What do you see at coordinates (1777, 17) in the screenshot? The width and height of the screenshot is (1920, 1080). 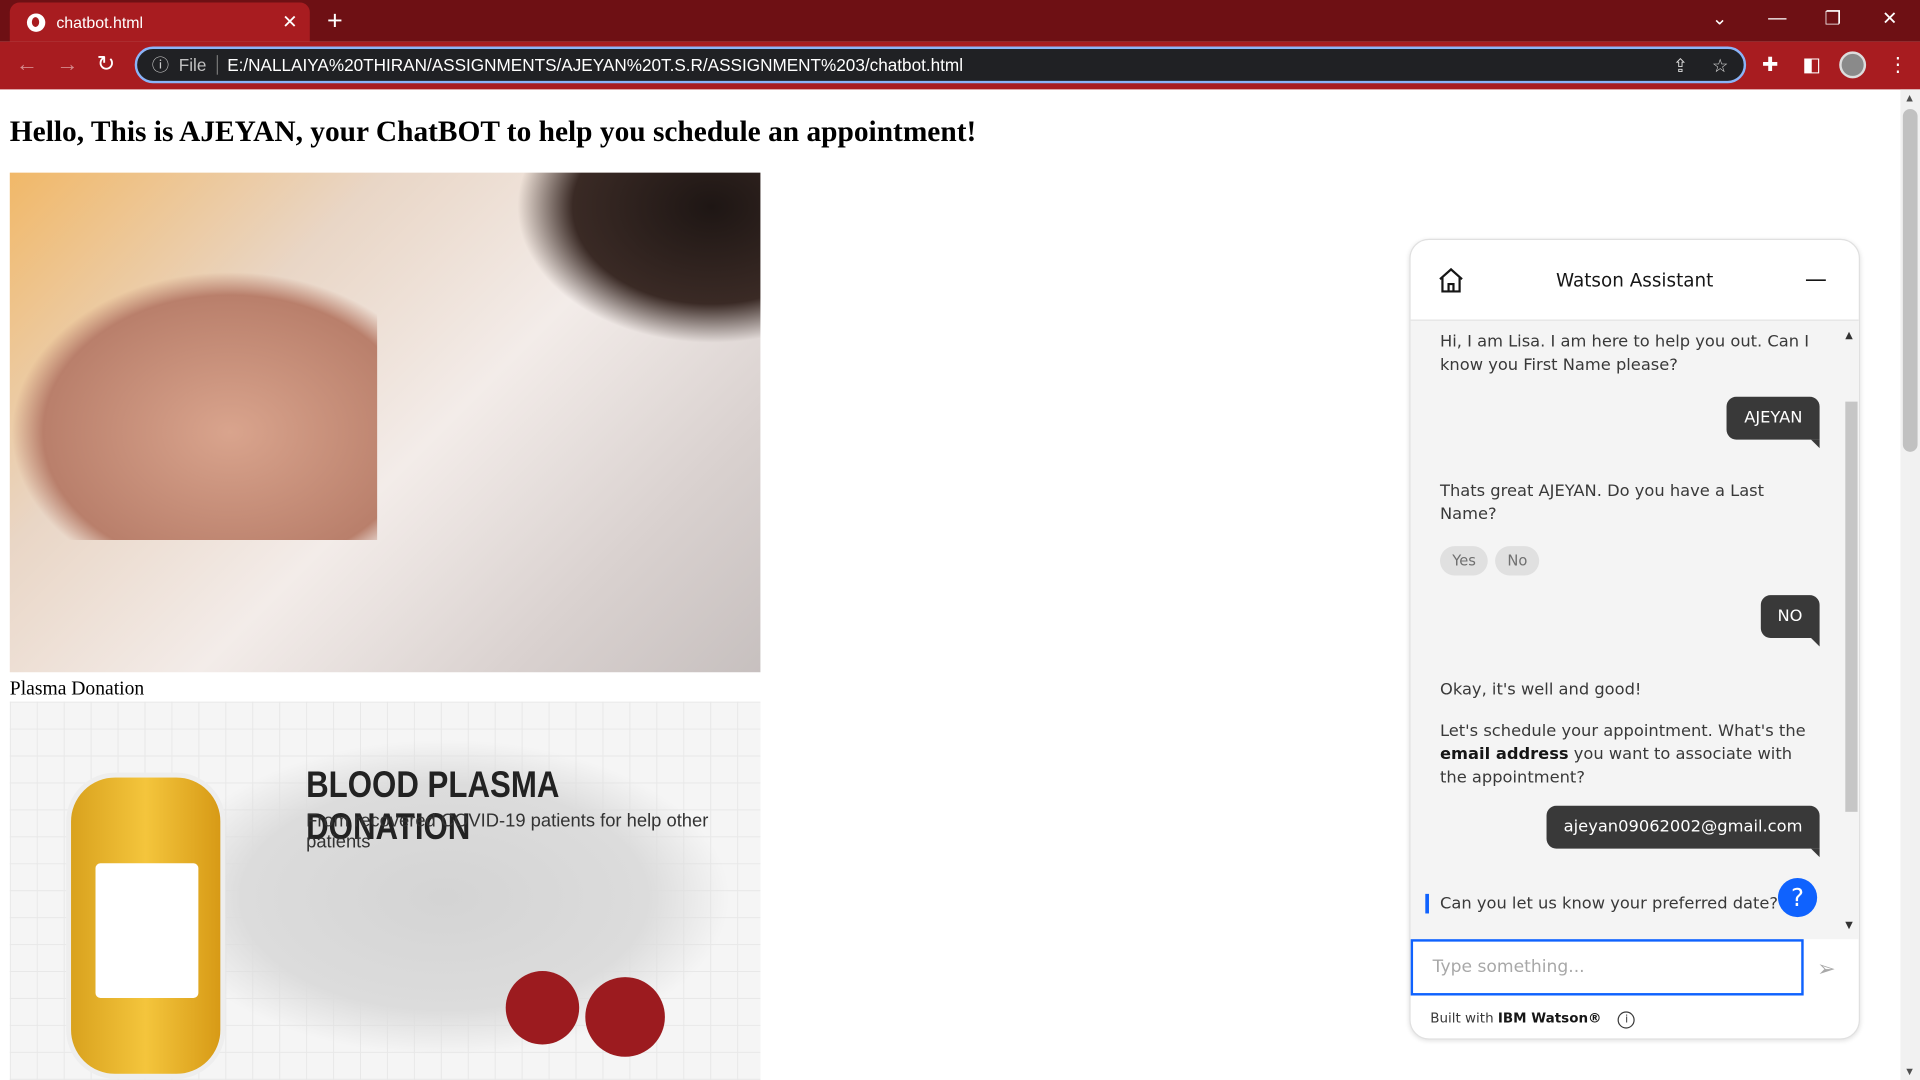 I see `minimize-icon: —` at bounding box center [1777, 17].